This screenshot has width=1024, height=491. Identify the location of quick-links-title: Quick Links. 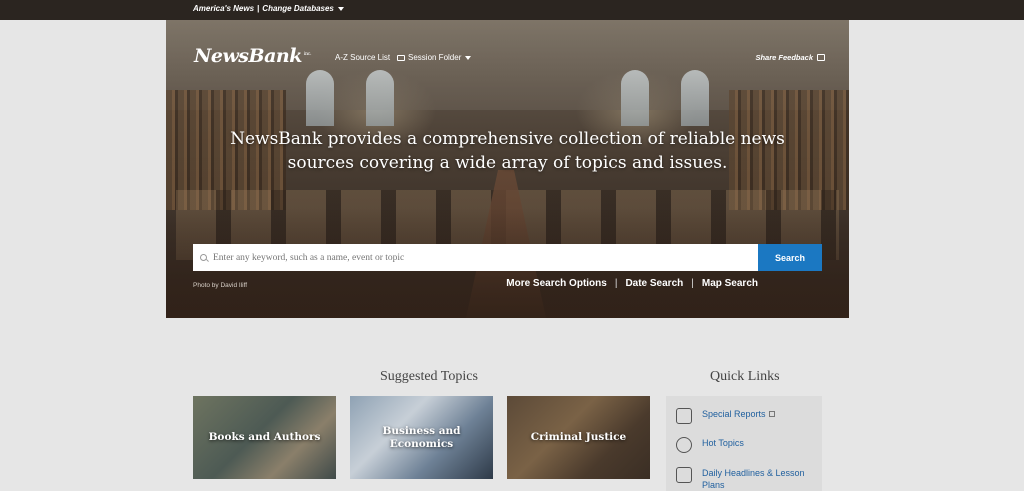
(745, 376).